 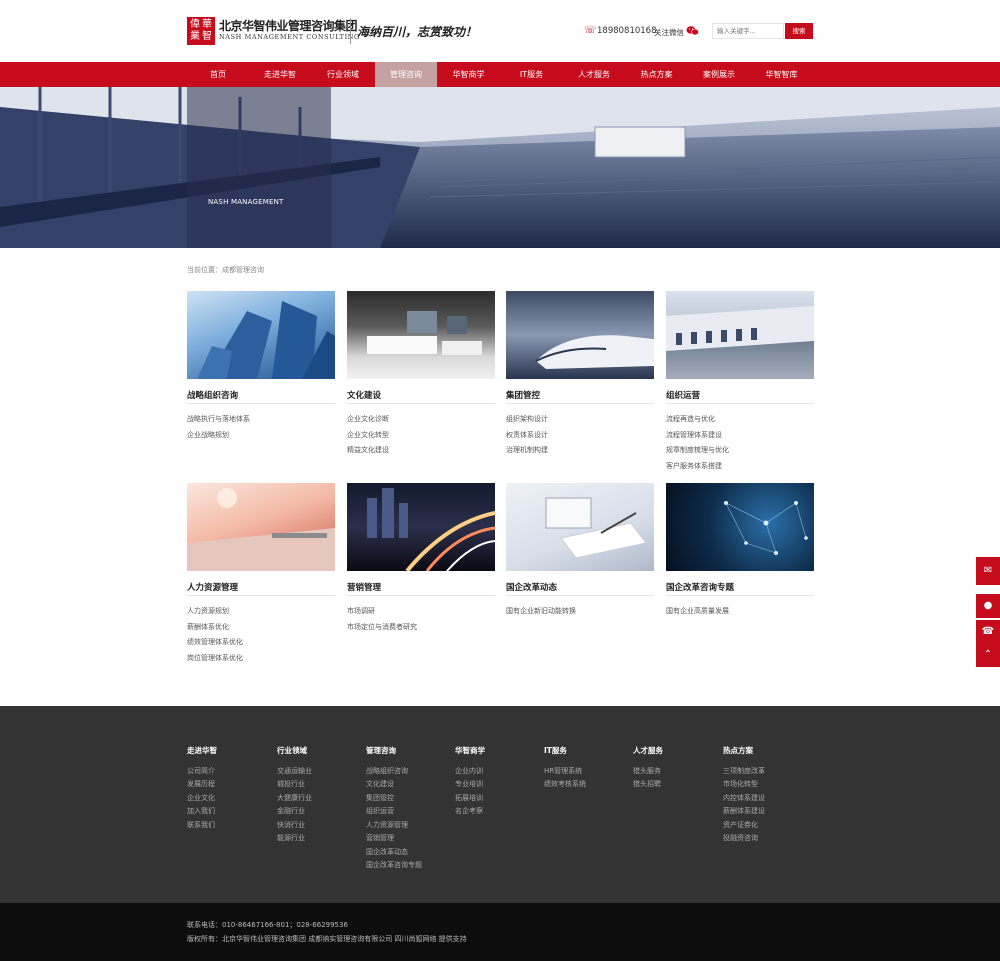 What do you see at coordinates (267, 925) in the screenshot?
I see `contact-line: 联系电话：010-86467166-801；028-66299536` at bounding box center [267, 925].